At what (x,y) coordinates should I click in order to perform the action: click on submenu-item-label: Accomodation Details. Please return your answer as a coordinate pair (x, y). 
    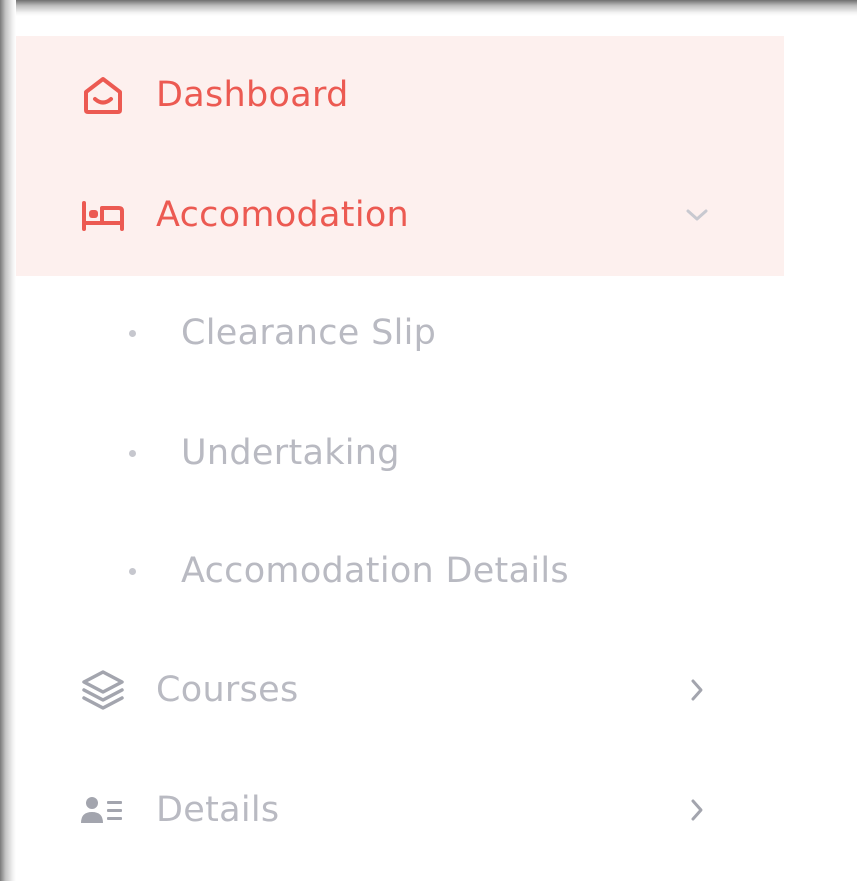
    Looking at the image, I should click on (375, 571).